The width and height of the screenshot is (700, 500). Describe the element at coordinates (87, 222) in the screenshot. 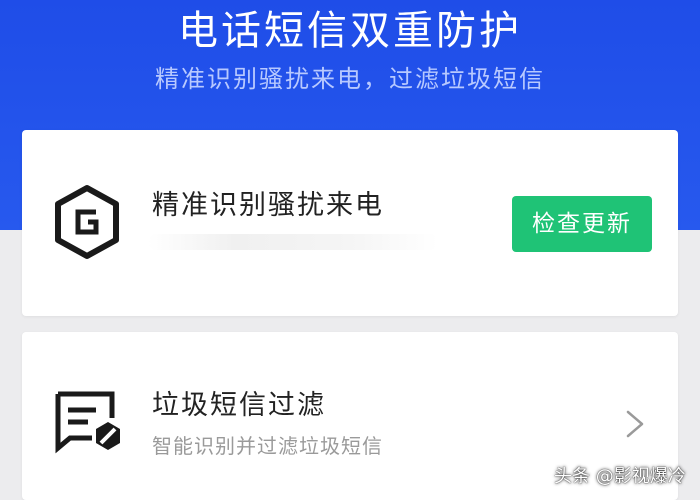

I see `hexagon-g-shield-icon` at that location.